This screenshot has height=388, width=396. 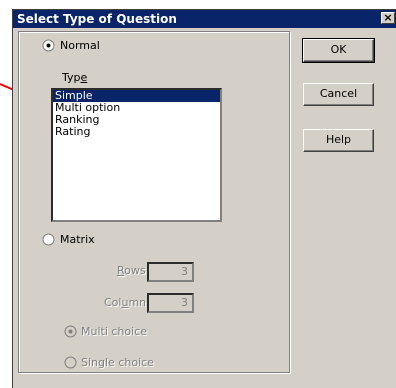 I want to click on title-bar: Select Type of Question ×, so click(x=204, y=19).